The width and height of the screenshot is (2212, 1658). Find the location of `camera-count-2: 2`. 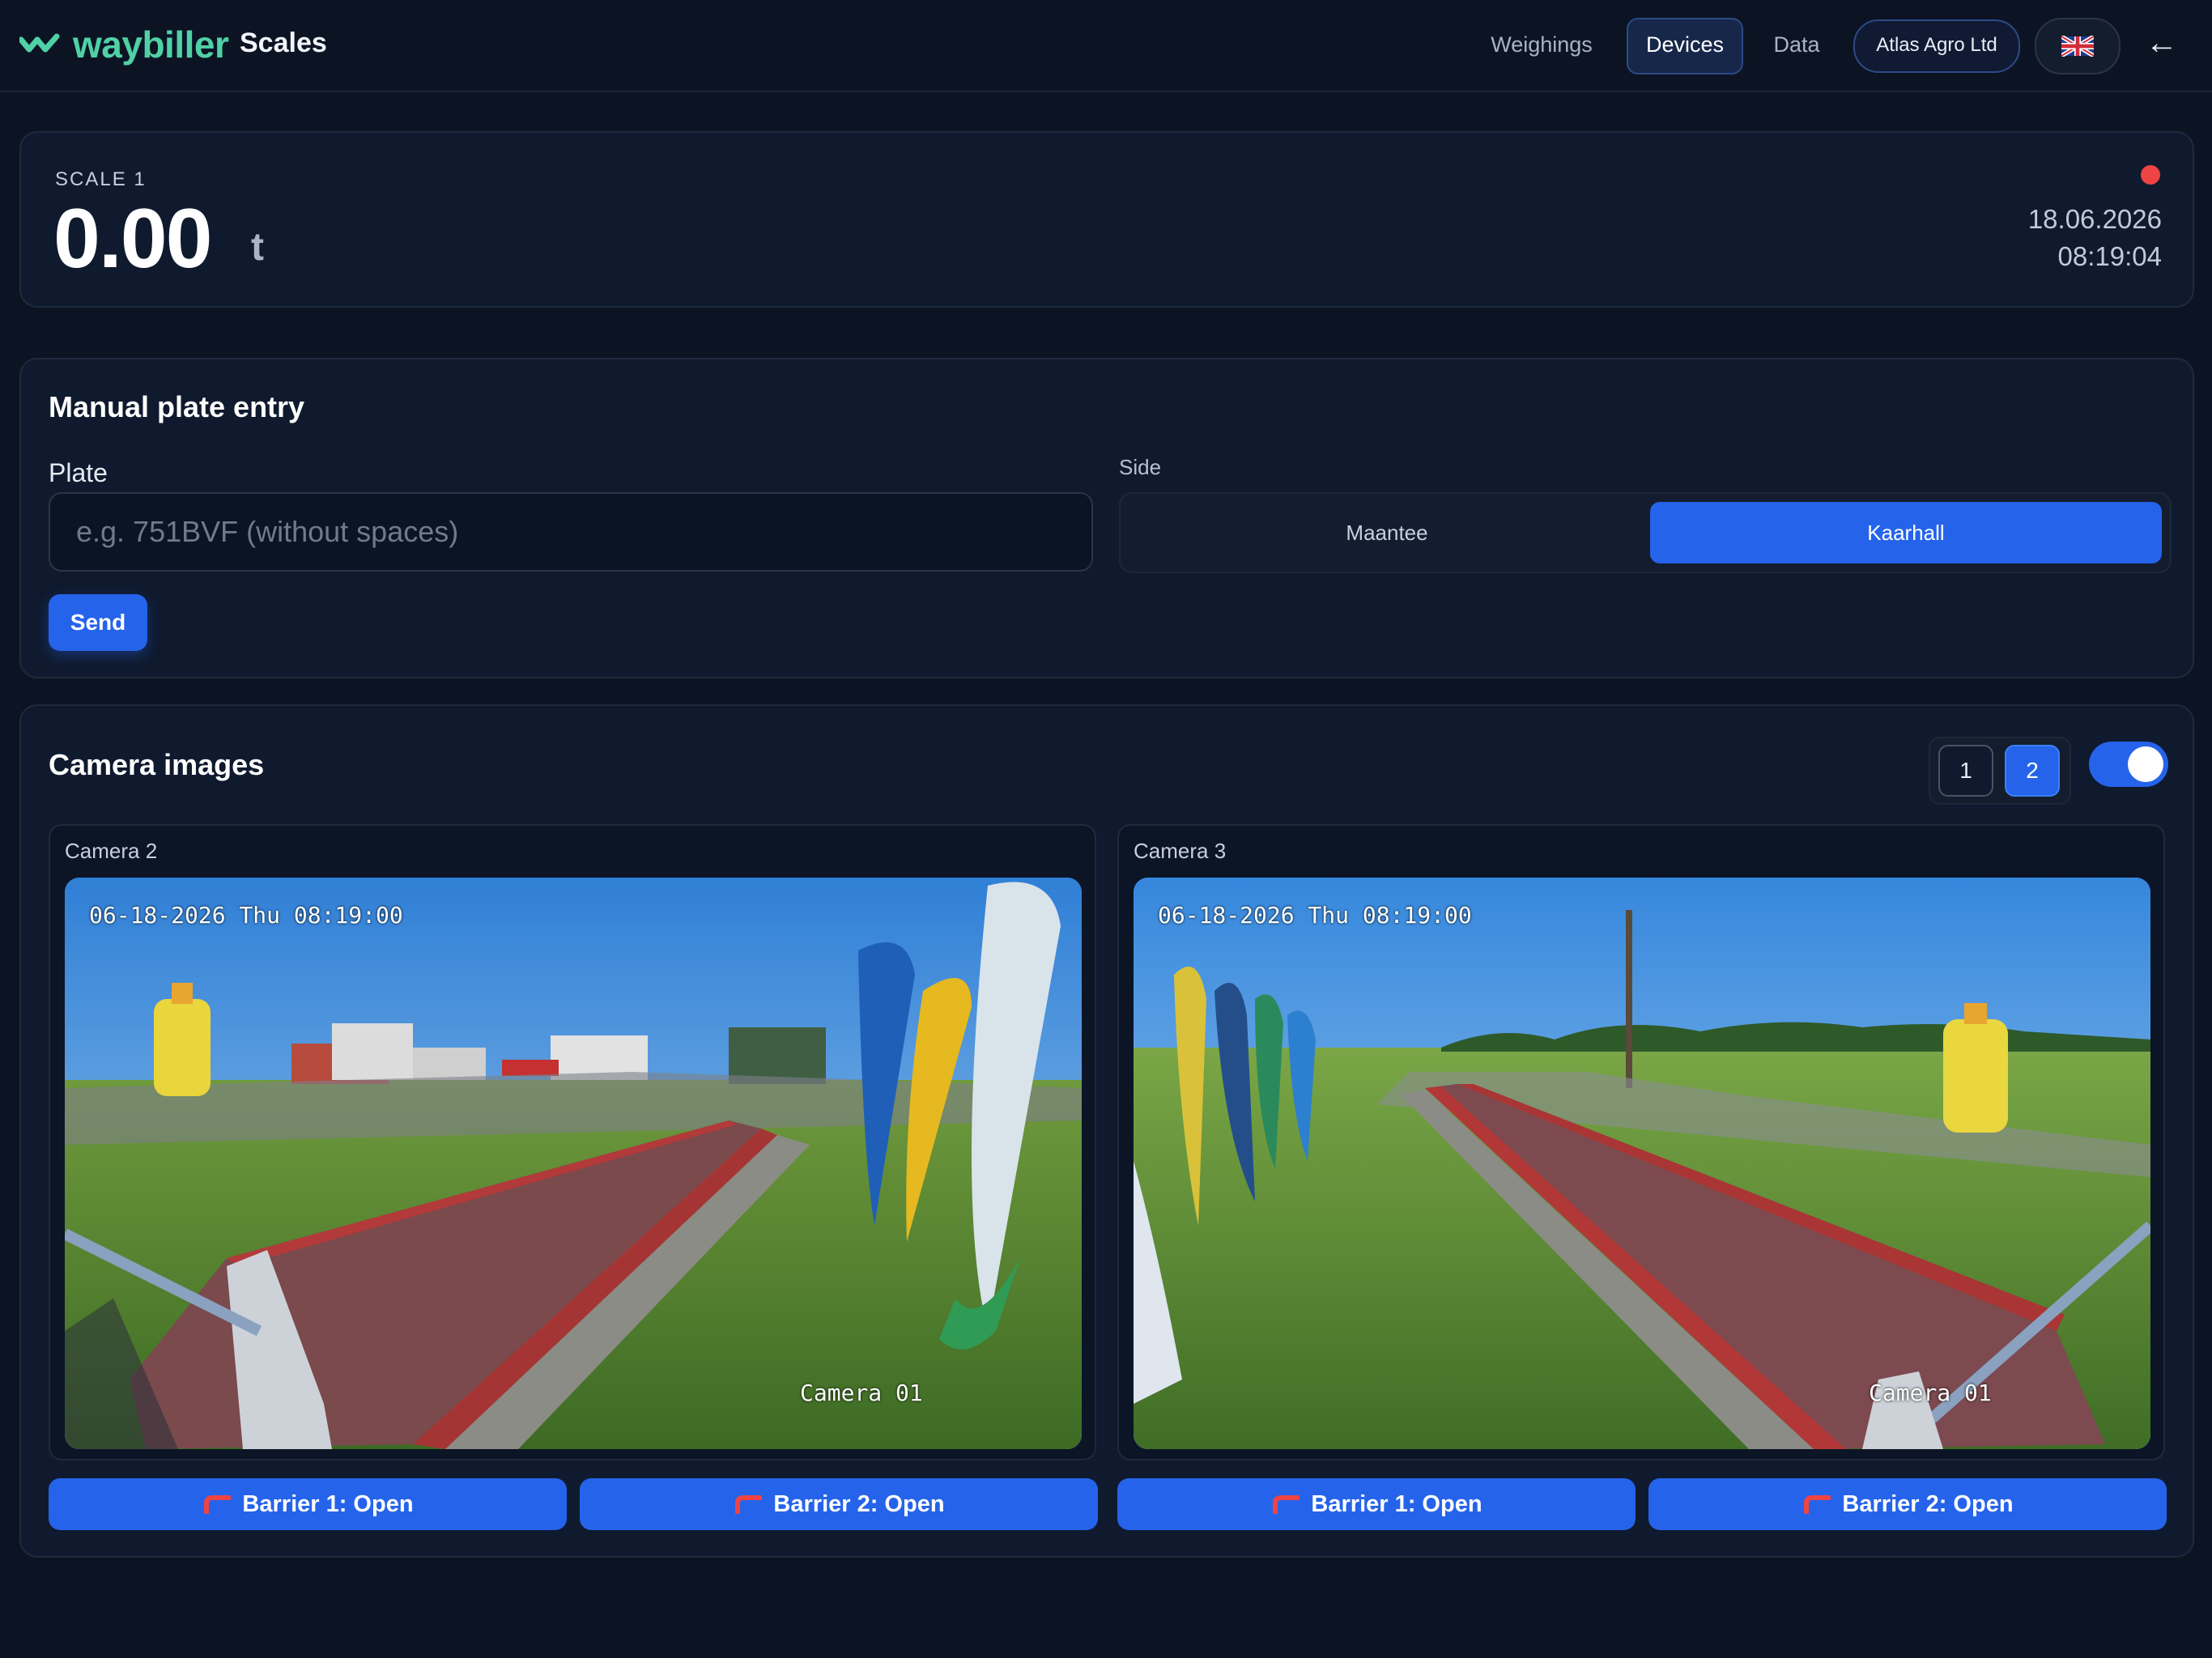

camera-count-2: 2 is located at coordinates (2032, 771).